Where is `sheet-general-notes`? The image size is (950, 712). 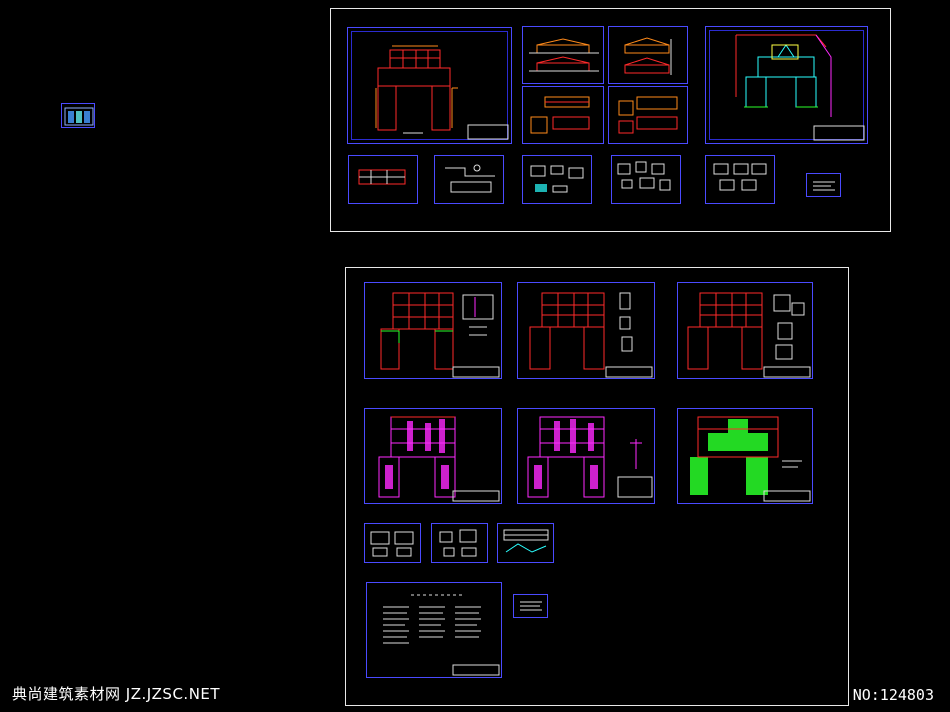 sheet-general-notes is located at coordinates (434, 630).